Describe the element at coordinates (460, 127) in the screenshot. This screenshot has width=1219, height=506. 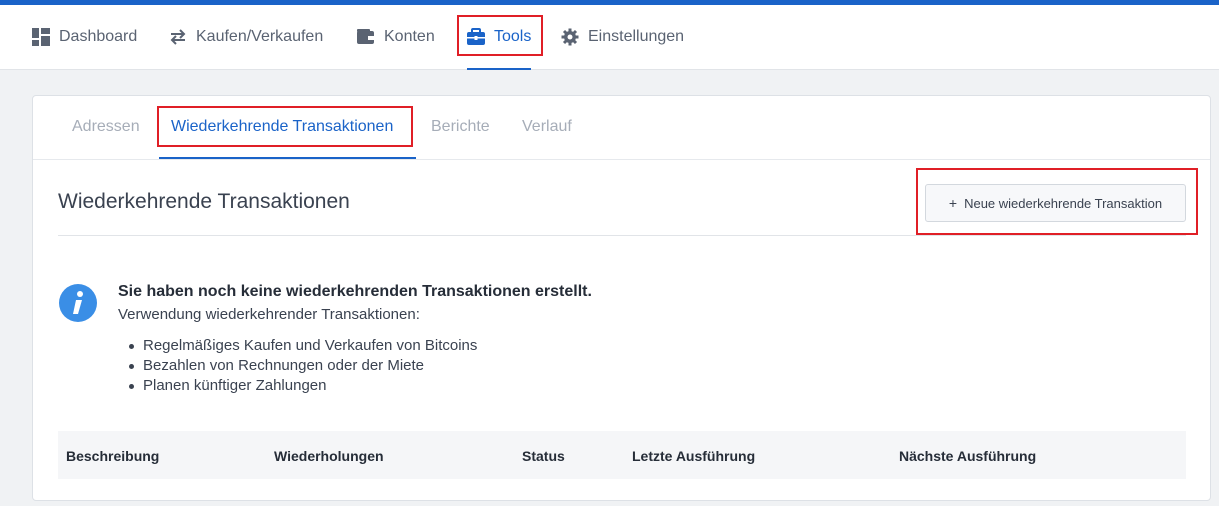
I see `tab-reports: Berichte` at that location.